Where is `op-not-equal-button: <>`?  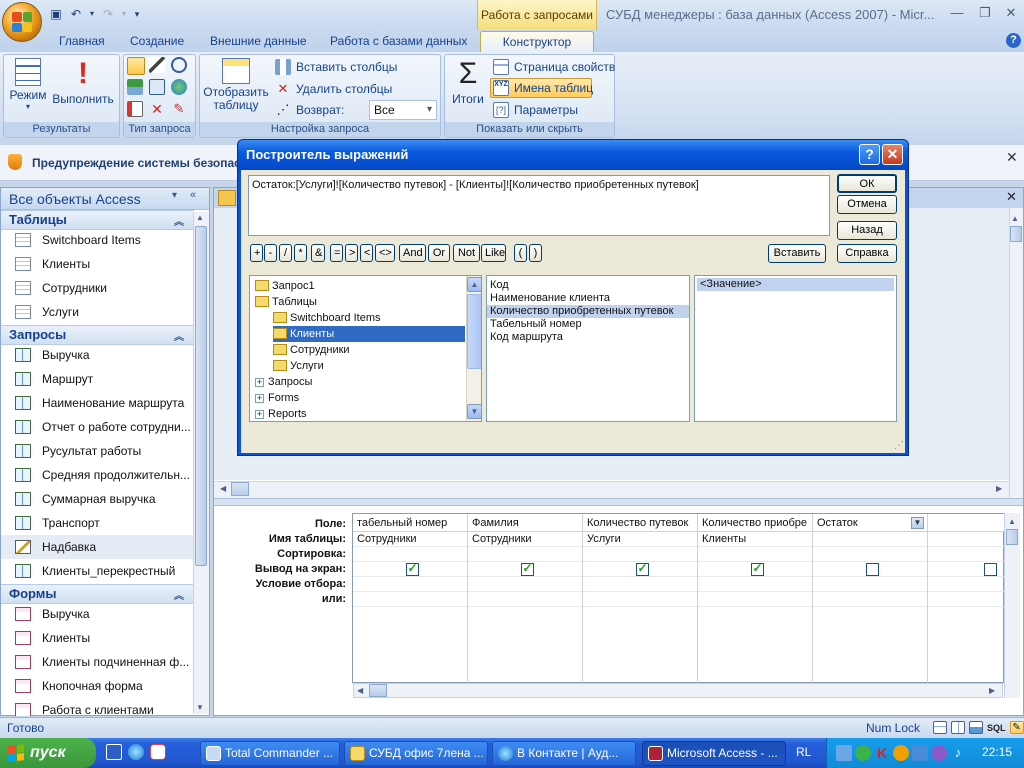 op-not-equal-button: <> is located at coordinates (385, 253).